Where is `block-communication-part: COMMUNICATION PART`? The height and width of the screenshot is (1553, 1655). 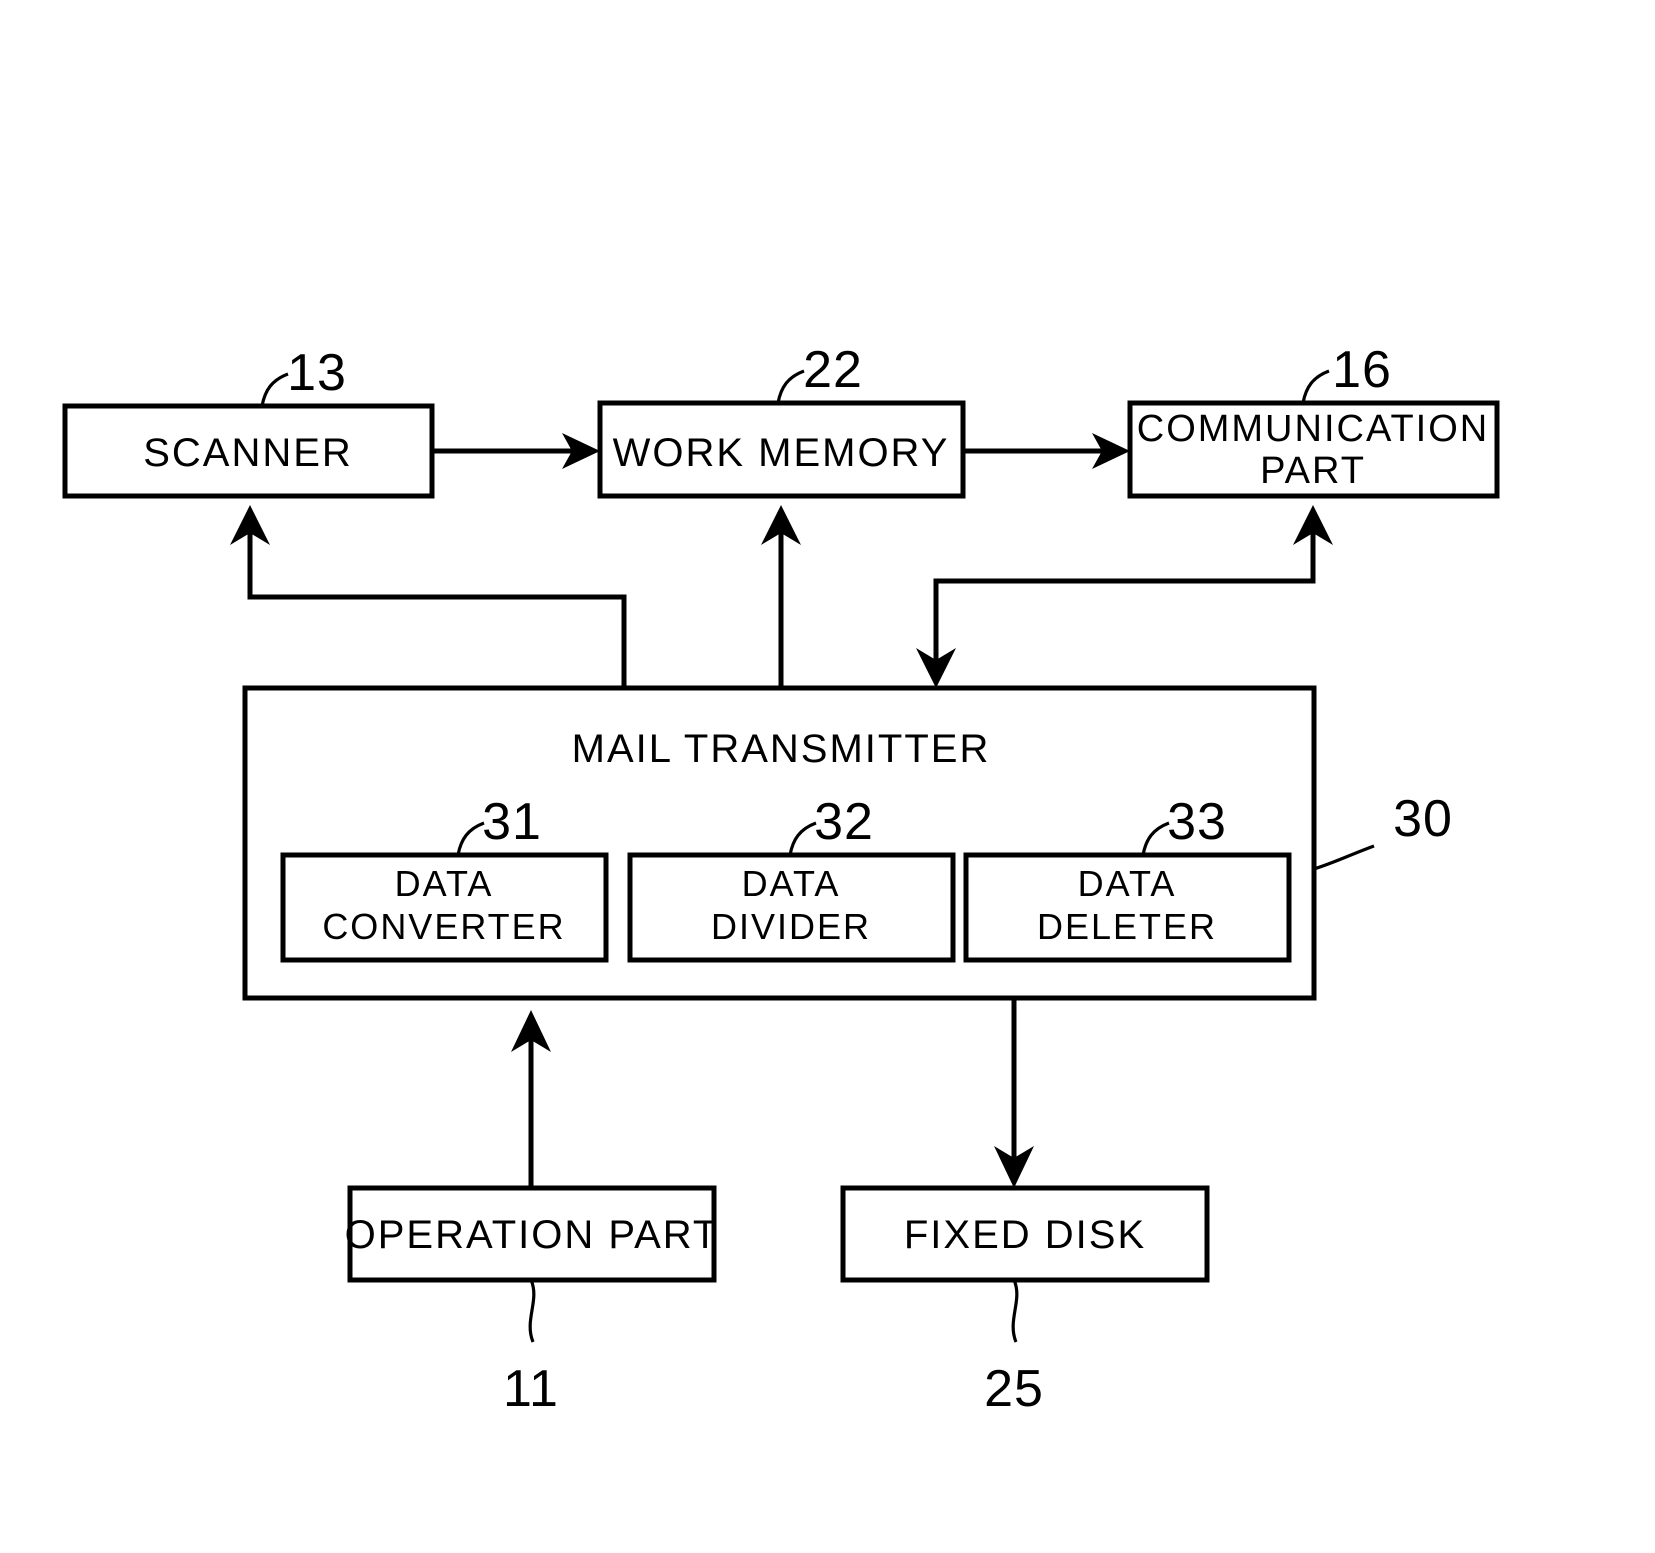 block-communication-part: COMMUNICATION PART is located at coordinates (1313, 449).